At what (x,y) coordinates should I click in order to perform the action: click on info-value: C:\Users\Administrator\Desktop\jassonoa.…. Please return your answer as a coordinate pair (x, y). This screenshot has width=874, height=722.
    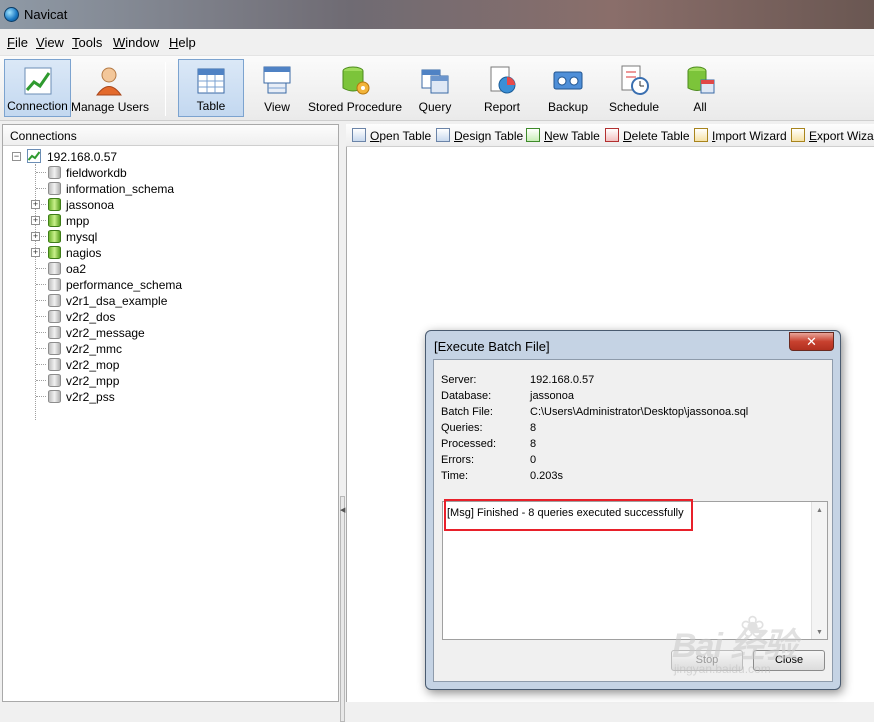
    Looking at the image, I should click on (639, 412).